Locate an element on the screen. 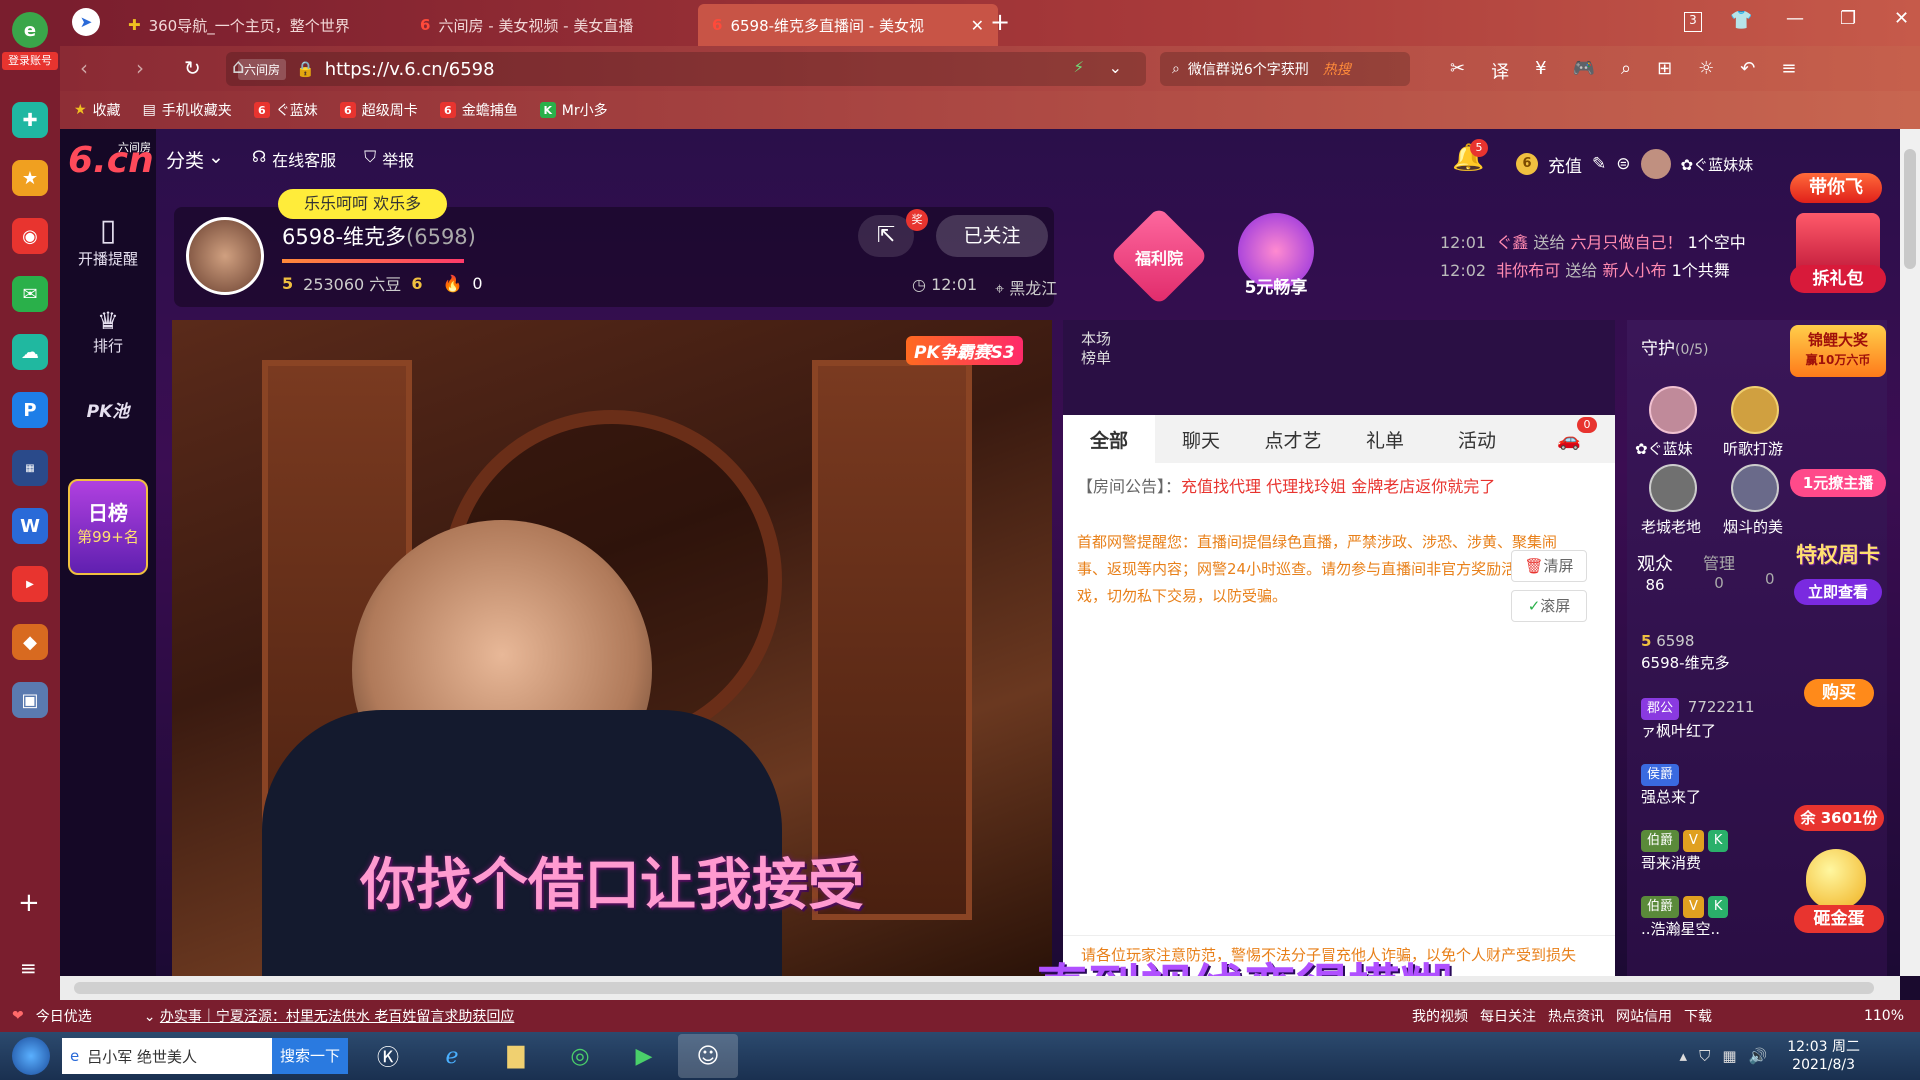  weekly-card-button: 立即查看 is located at coordinates (1838, 592).